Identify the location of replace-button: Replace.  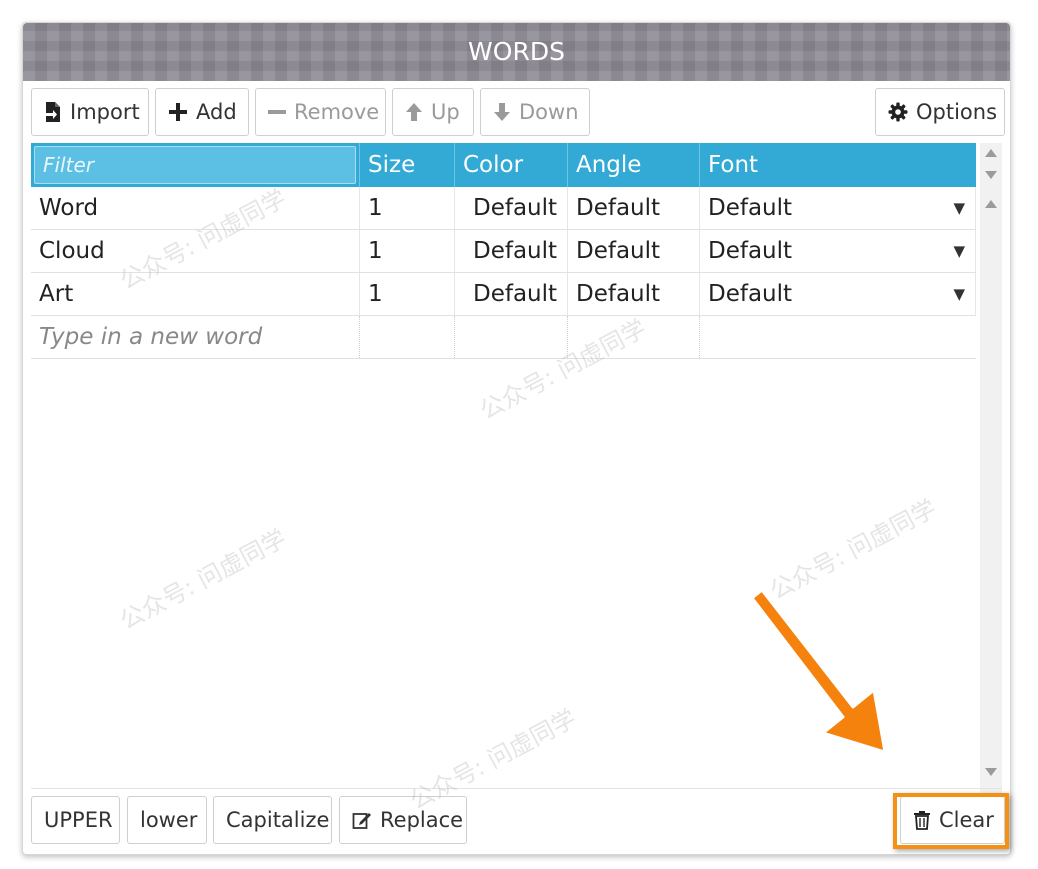
(403, 820).